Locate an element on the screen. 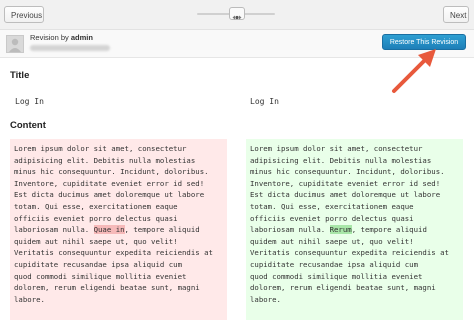  avatar is located at coordinates (15, 44).